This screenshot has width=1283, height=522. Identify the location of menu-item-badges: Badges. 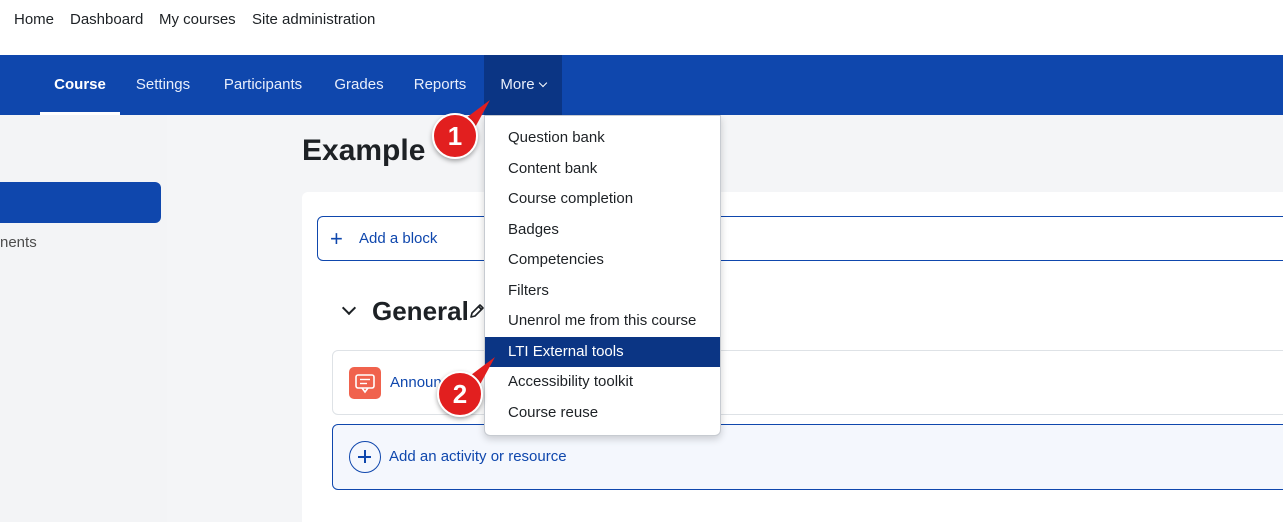
(602, 230).